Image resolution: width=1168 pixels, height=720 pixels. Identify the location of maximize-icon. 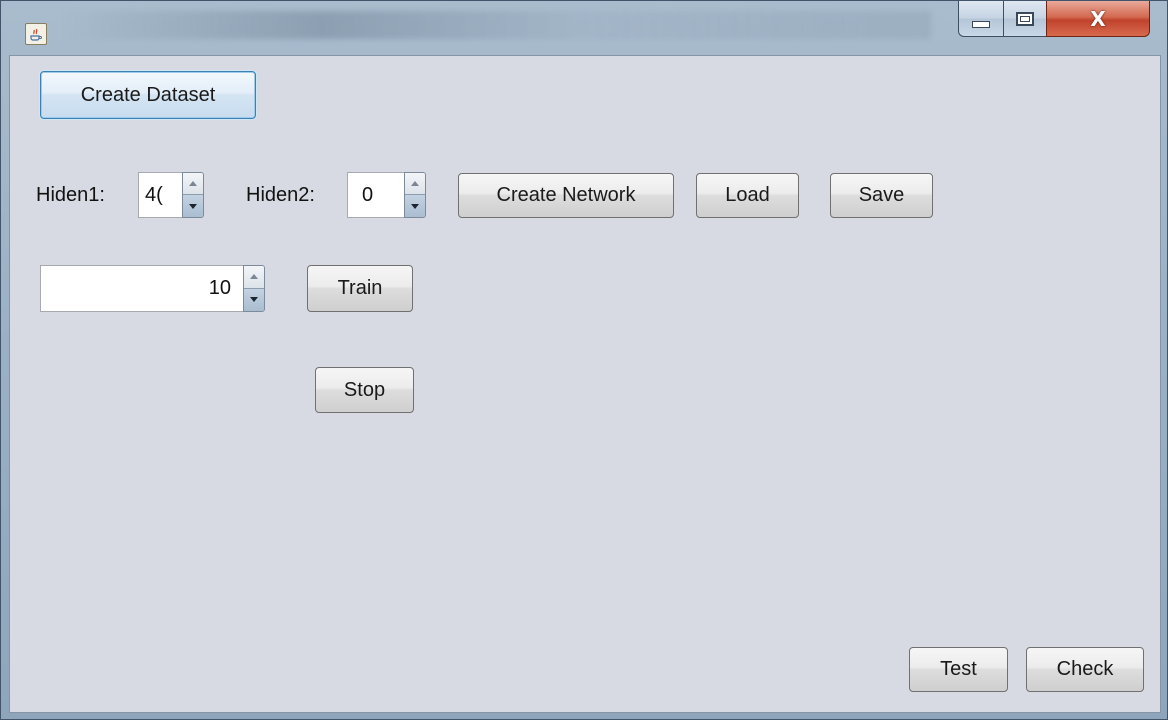
(1025, 18).